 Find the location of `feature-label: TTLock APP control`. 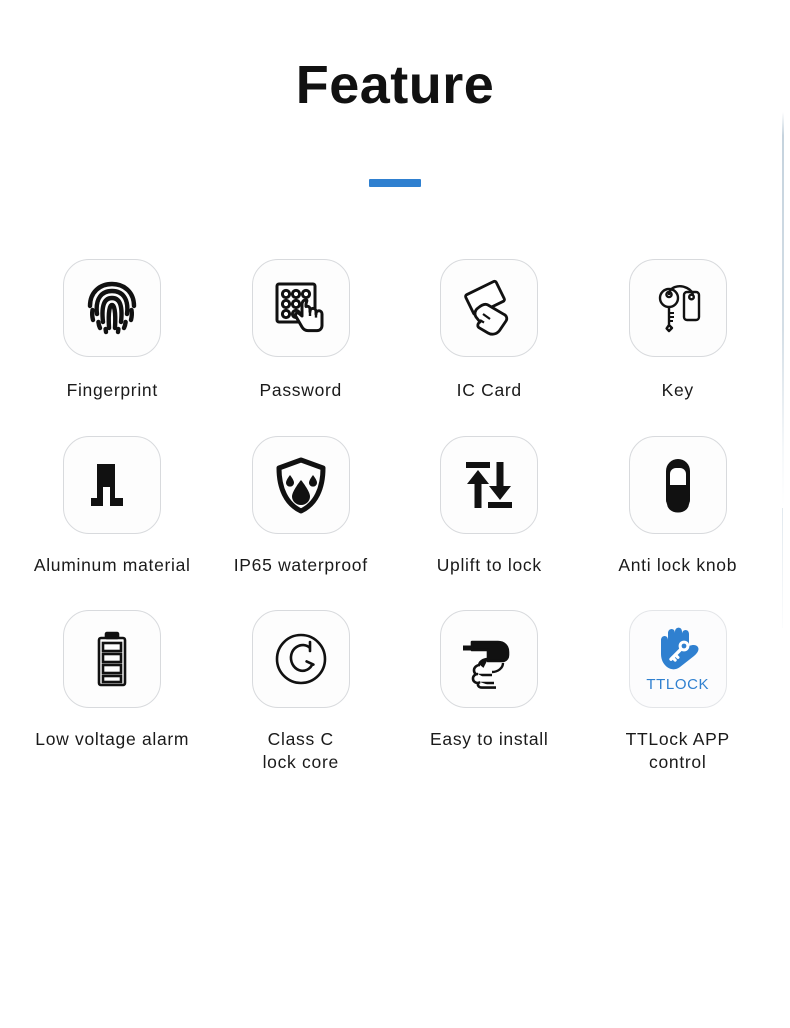

feature-label: TTLock APP control is located at coordinates (677, 750).